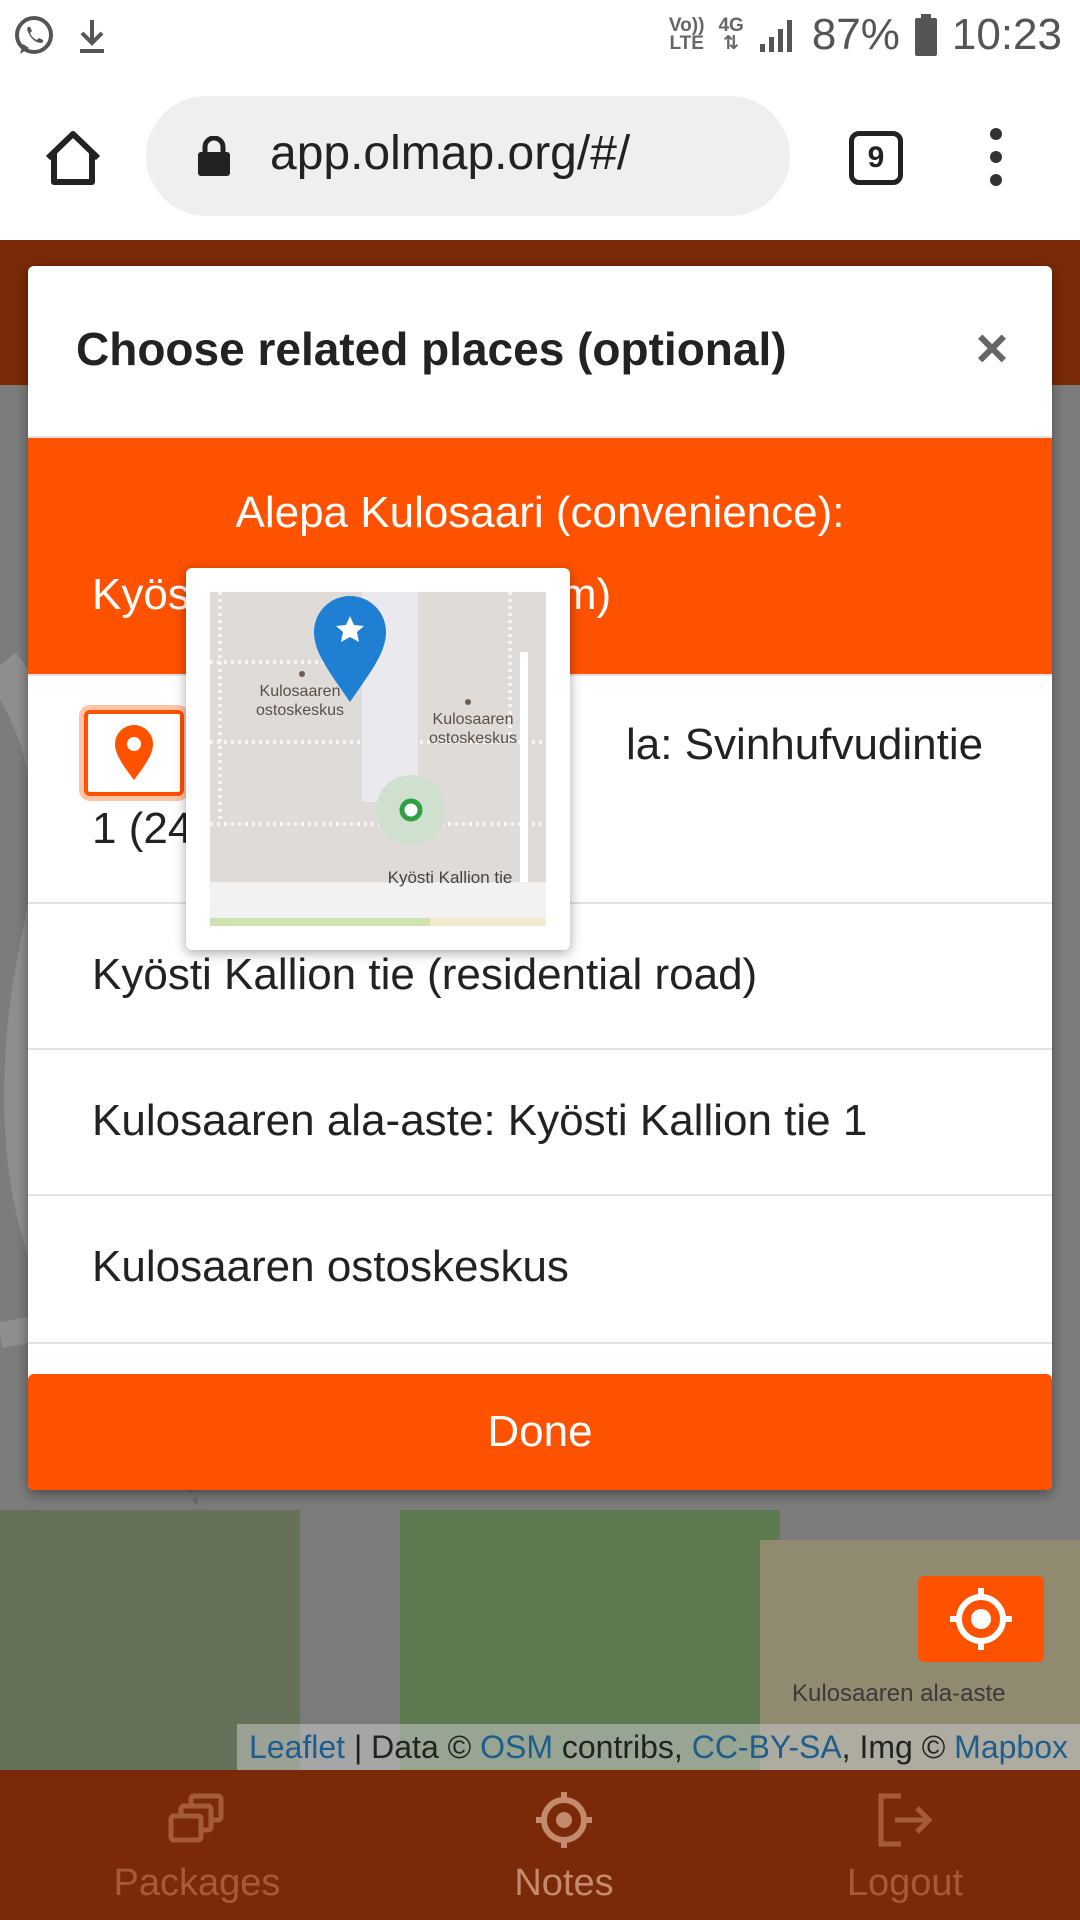 Image resolution: width=1080 pixels, height=1920 pixels. What do you see at coordinates (330, 1266) in the screenshot?
I see `item-label: Kulosaaren ostoskeskus` at bounding box center [330, 1266].